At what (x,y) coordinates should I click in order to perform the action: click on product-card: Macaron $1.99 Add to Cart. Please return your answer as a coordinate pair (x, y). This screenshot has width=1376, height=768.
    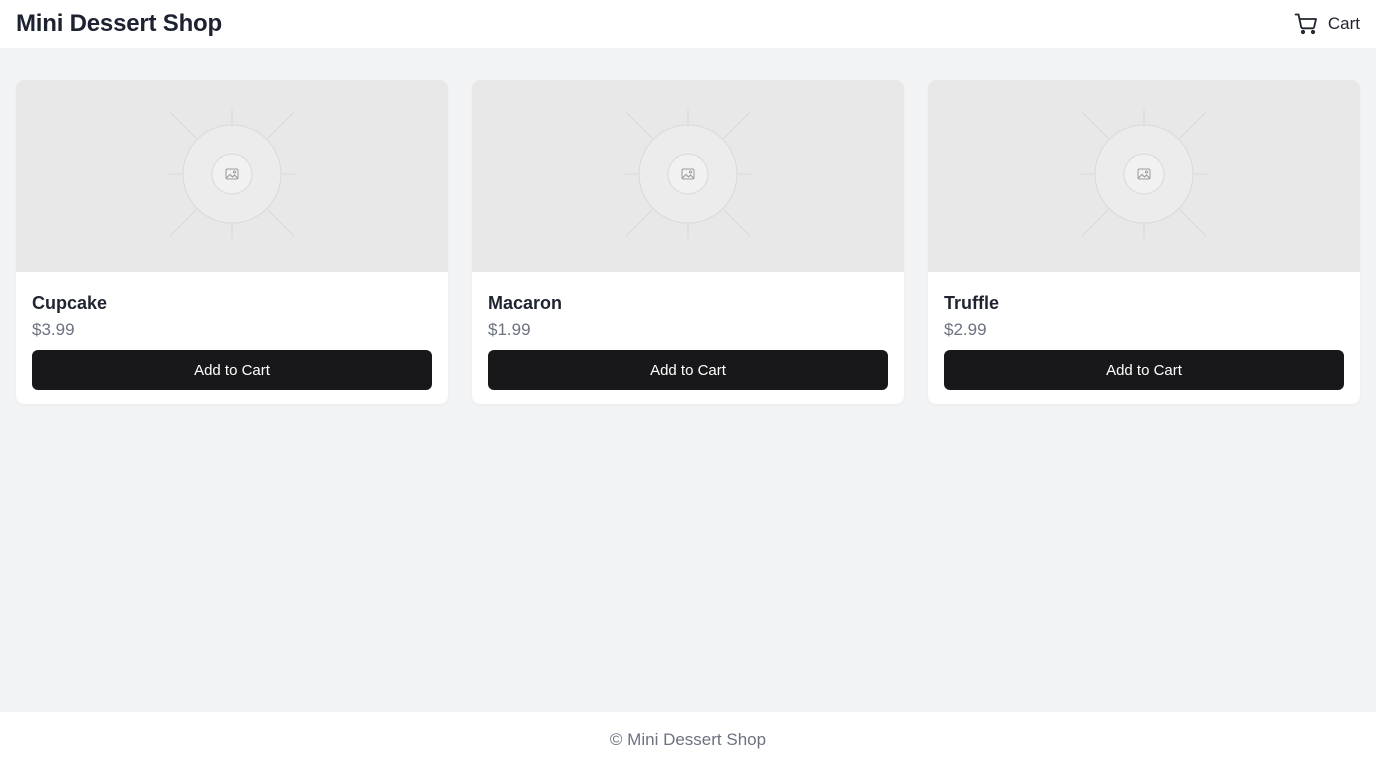
    Looking at the image, I should click on (688, 242).